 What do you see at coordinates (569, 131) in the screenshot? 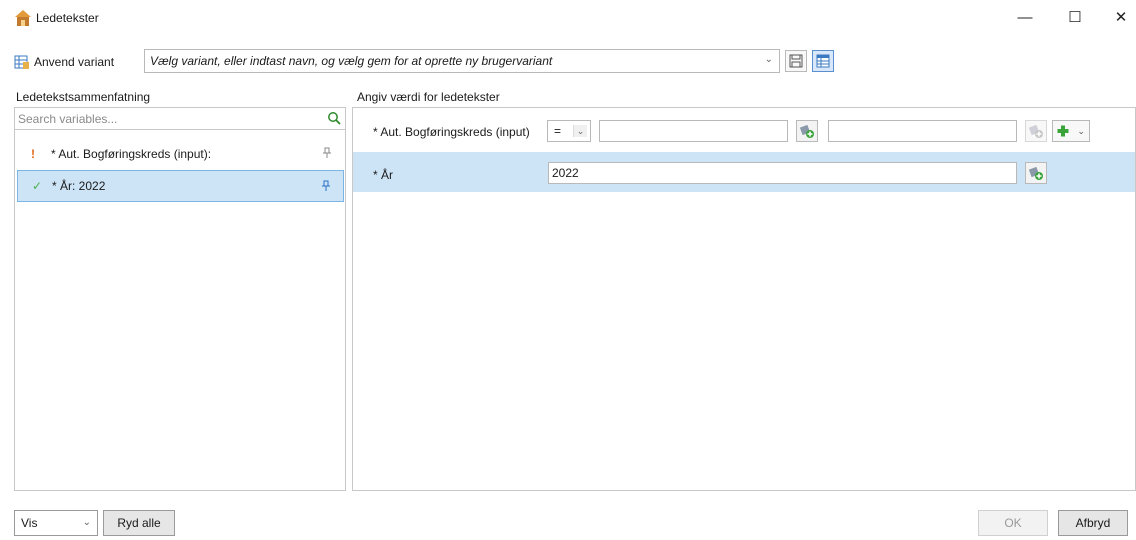
I see `operator-select: = ⌄` at bounding box center [569, 131].